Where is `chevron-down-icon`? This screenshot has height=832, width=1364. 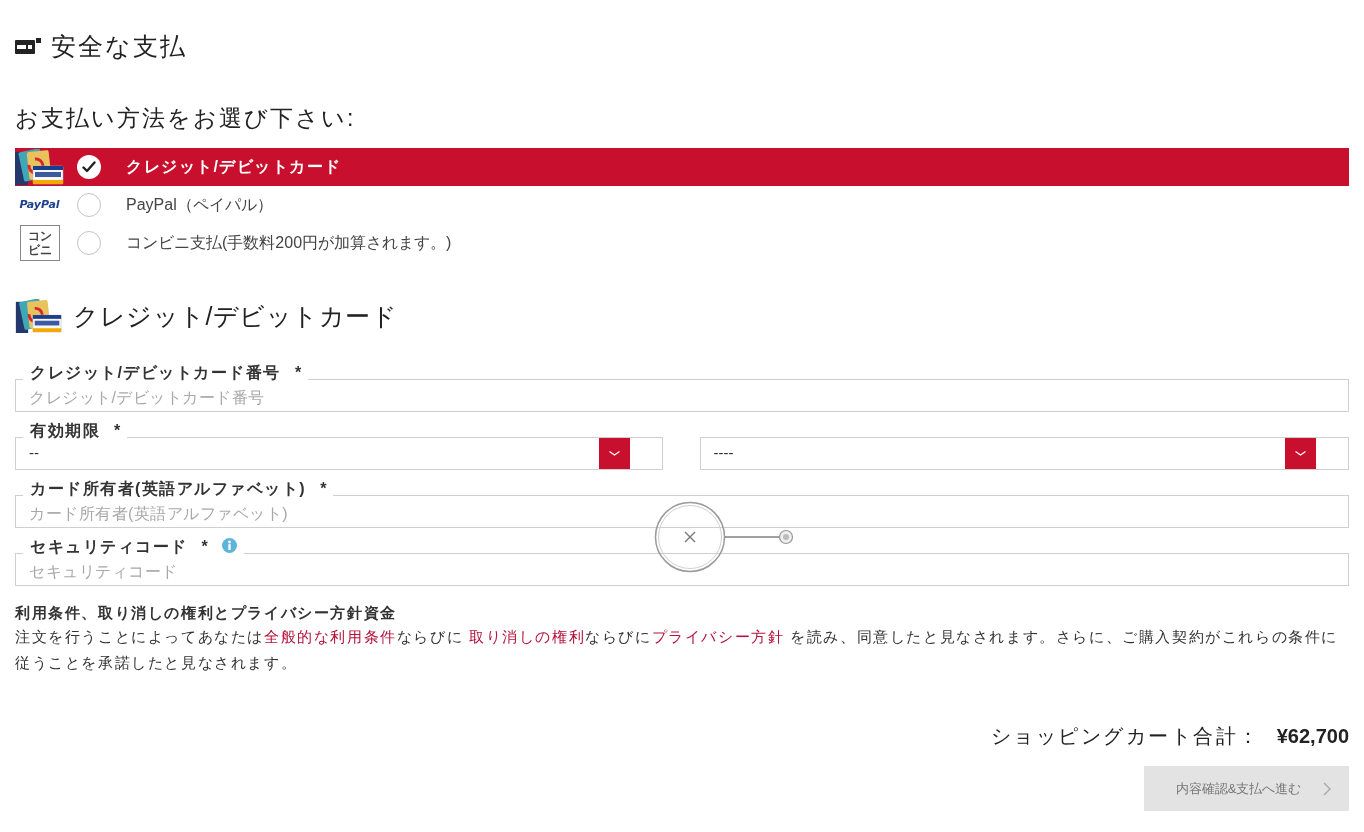 chevron-down-icon is located at coordinates (614, 453).